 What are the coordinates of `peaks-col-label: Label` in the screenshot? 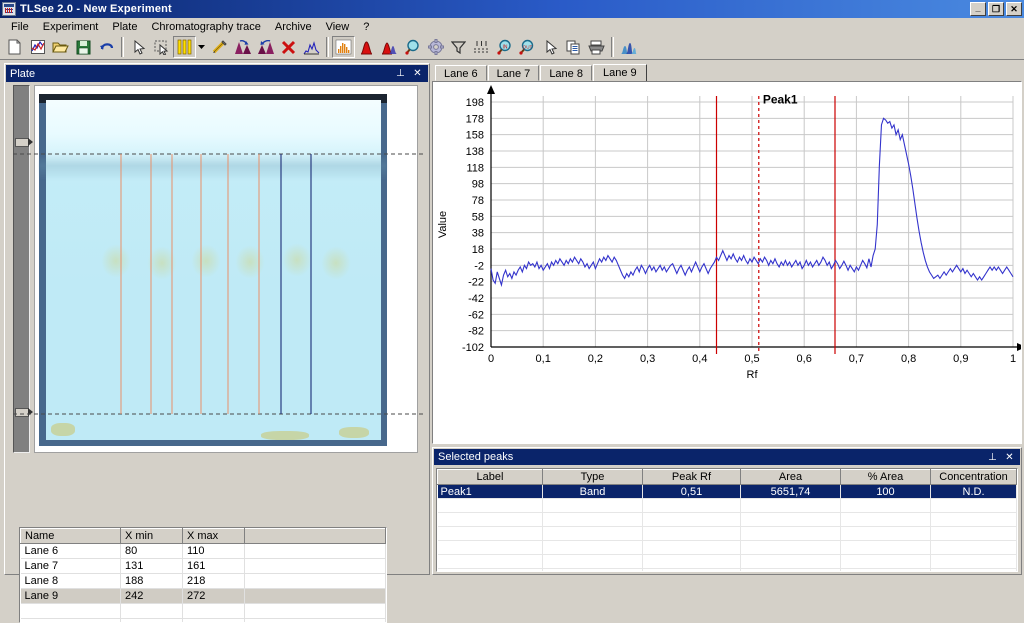 It's located at (490, 477).